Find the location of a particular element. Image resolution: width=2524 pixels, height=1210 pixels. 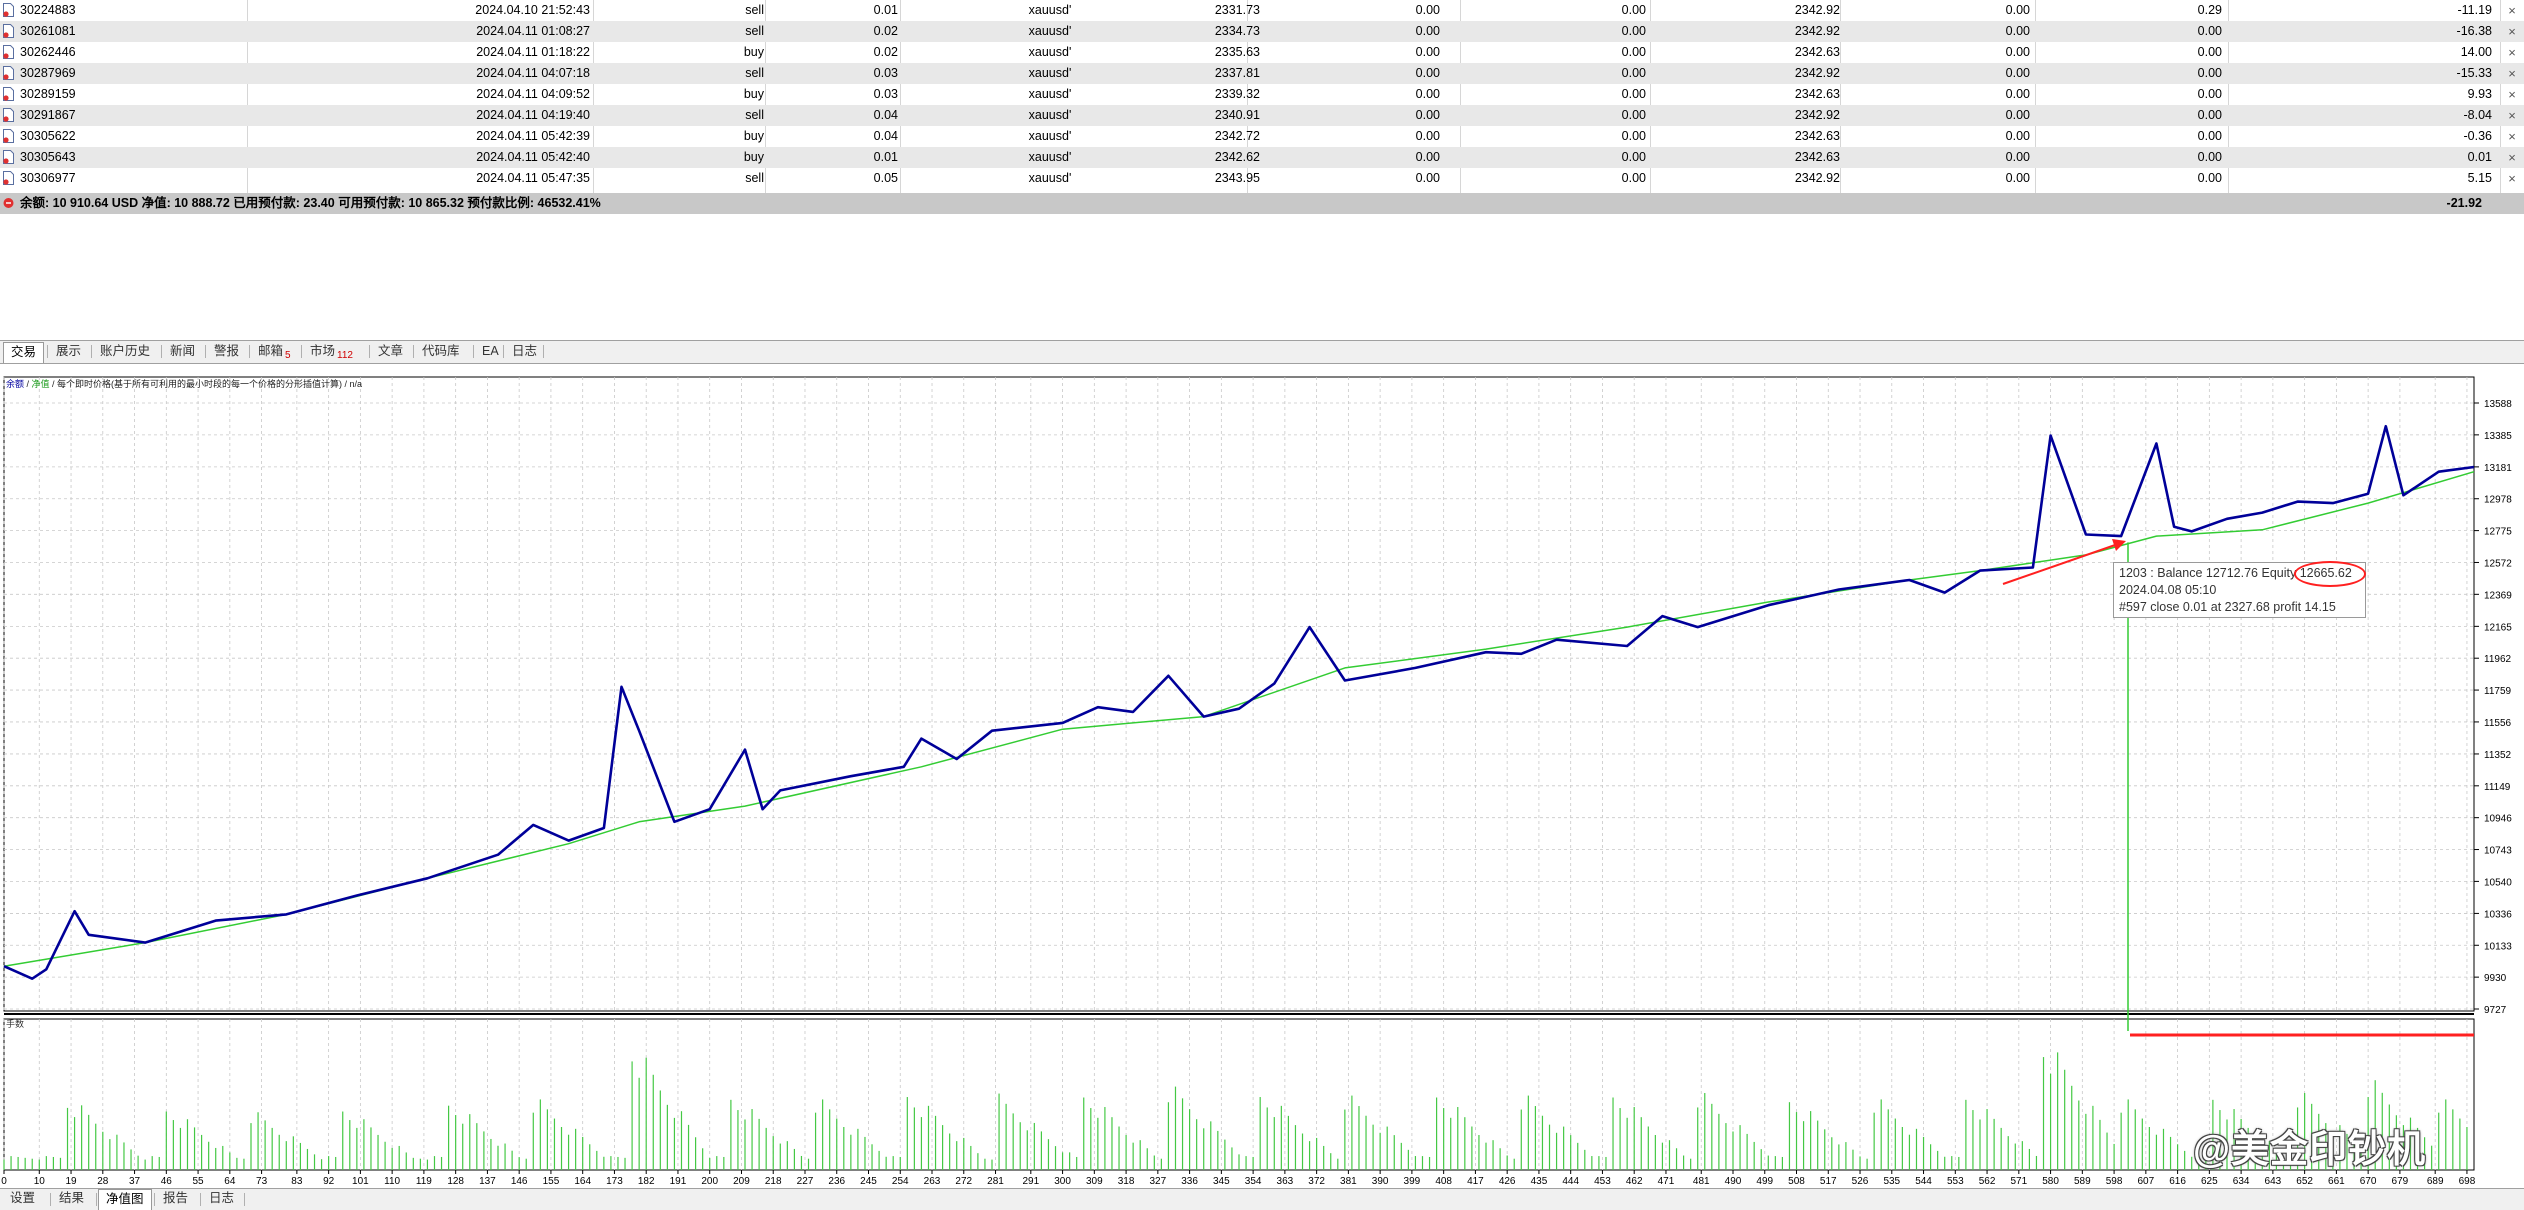

cell-ticket: 30287969 is located at coordinates (48, 73).